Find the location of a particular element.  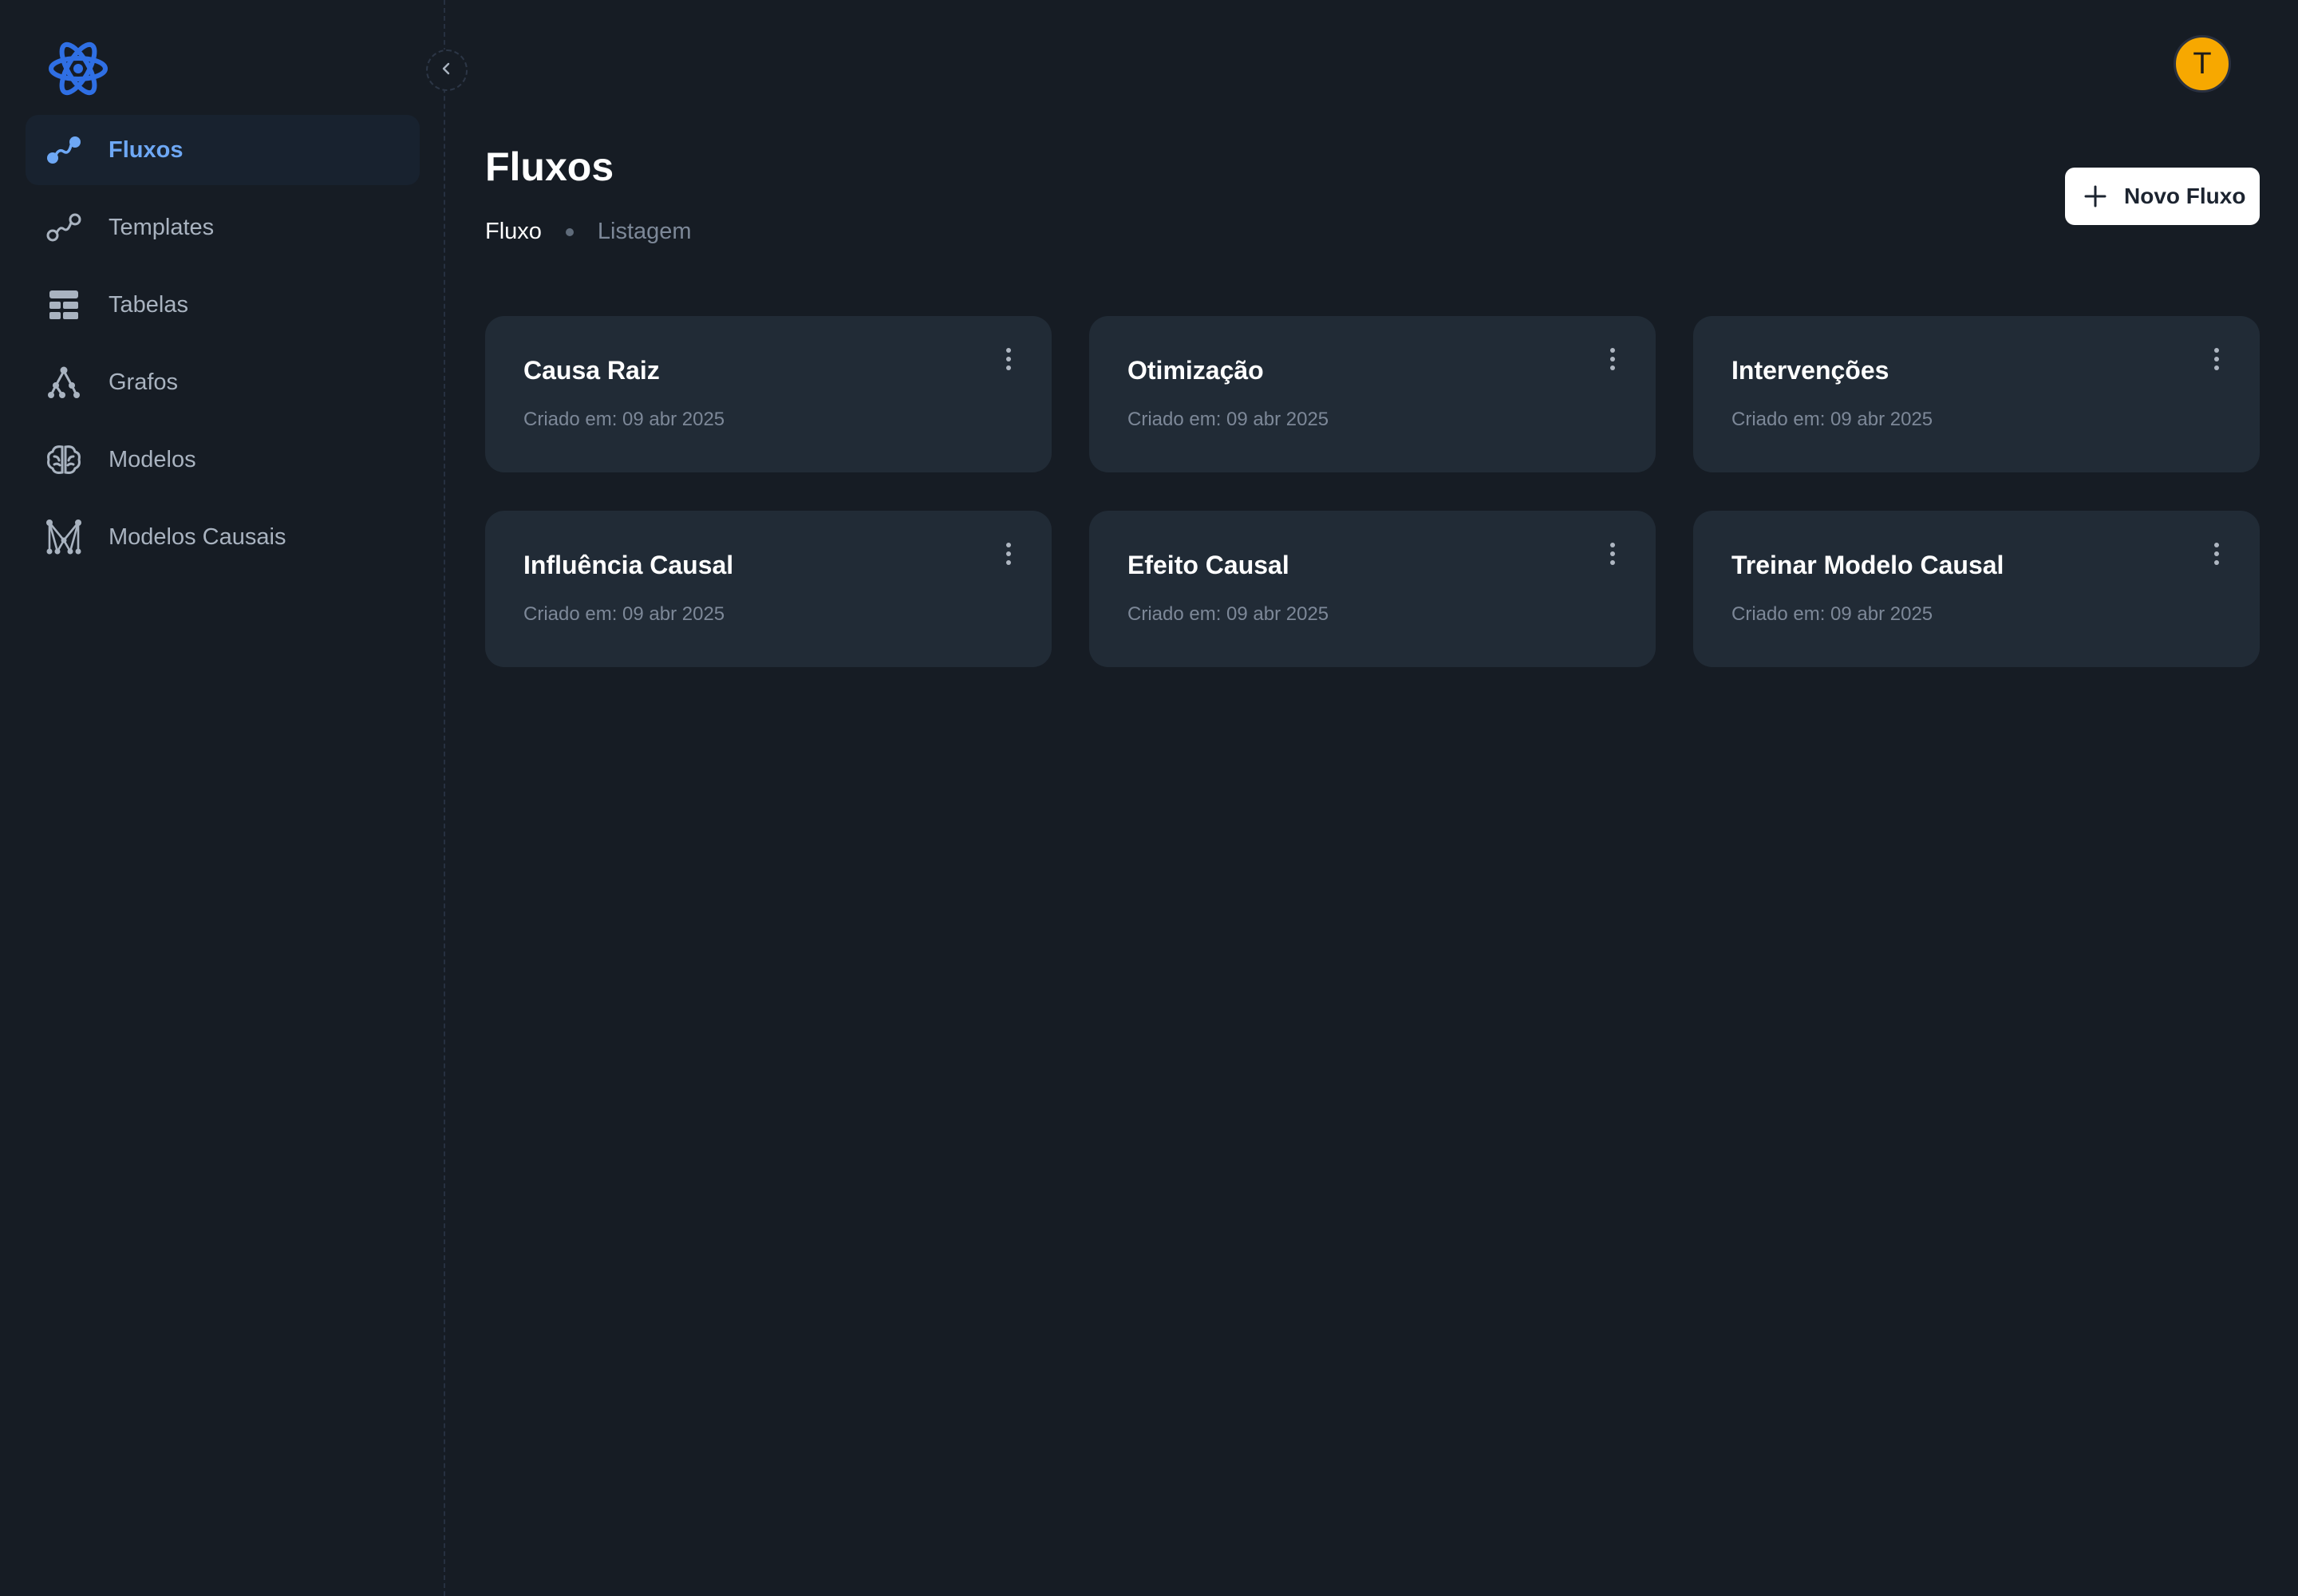

plus-icon is located at coordinates (2095, 196).